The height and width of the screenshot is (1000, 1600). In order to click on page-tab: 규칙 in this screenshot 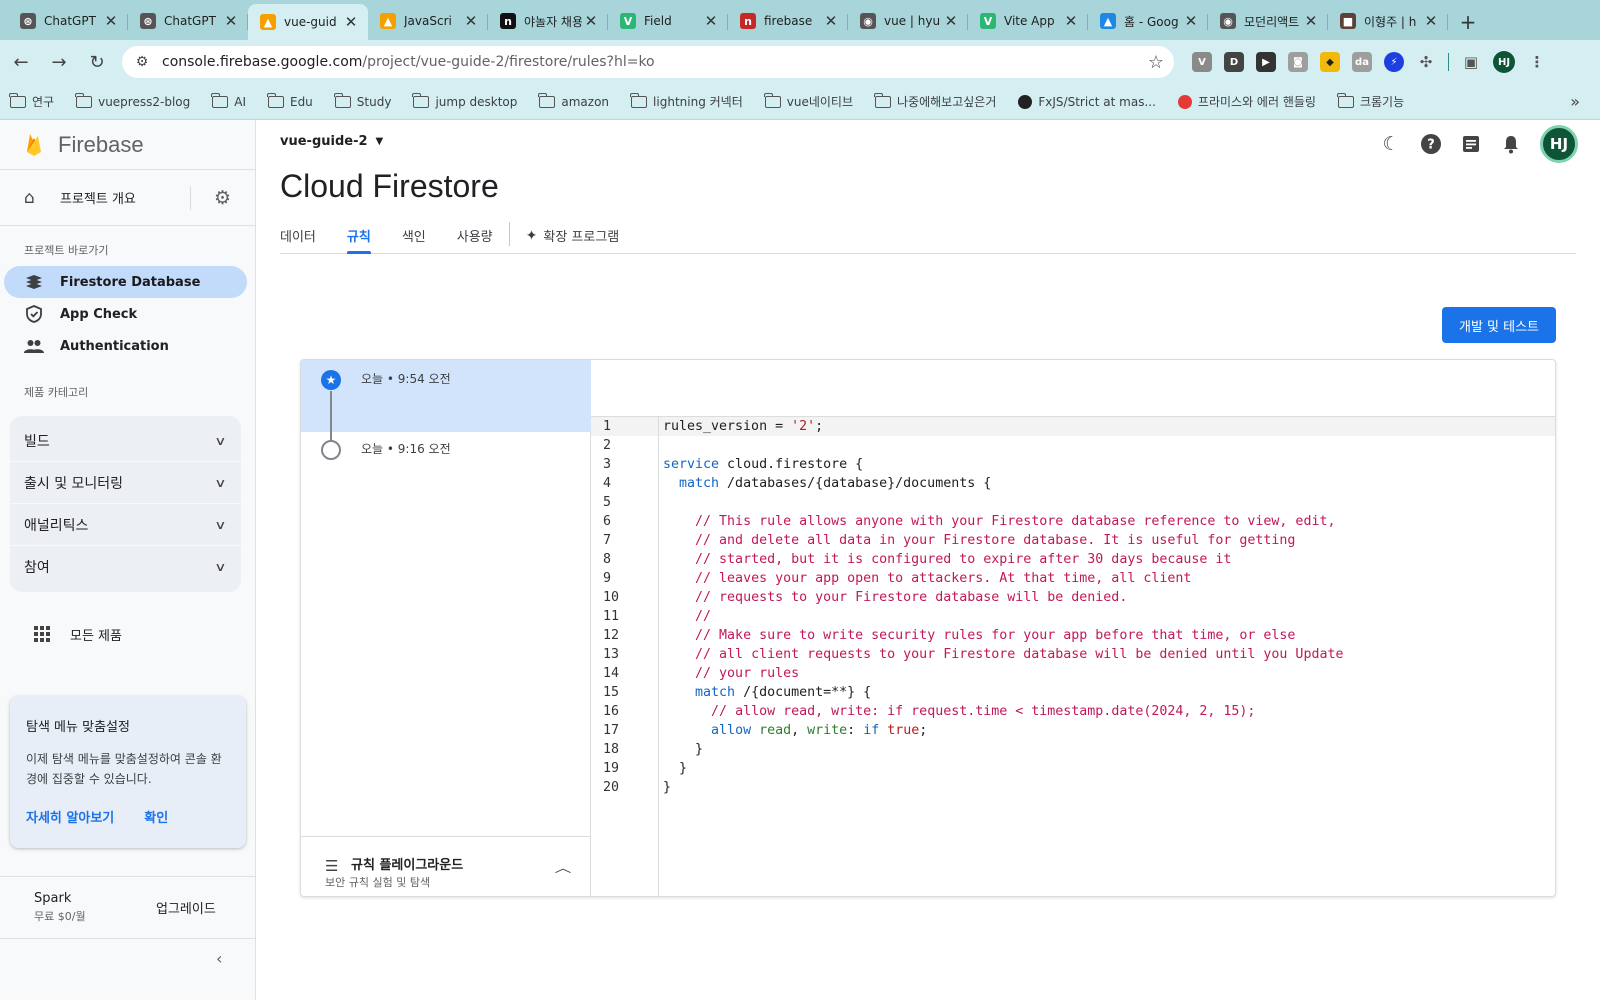, I will do `click(358, 236)`.